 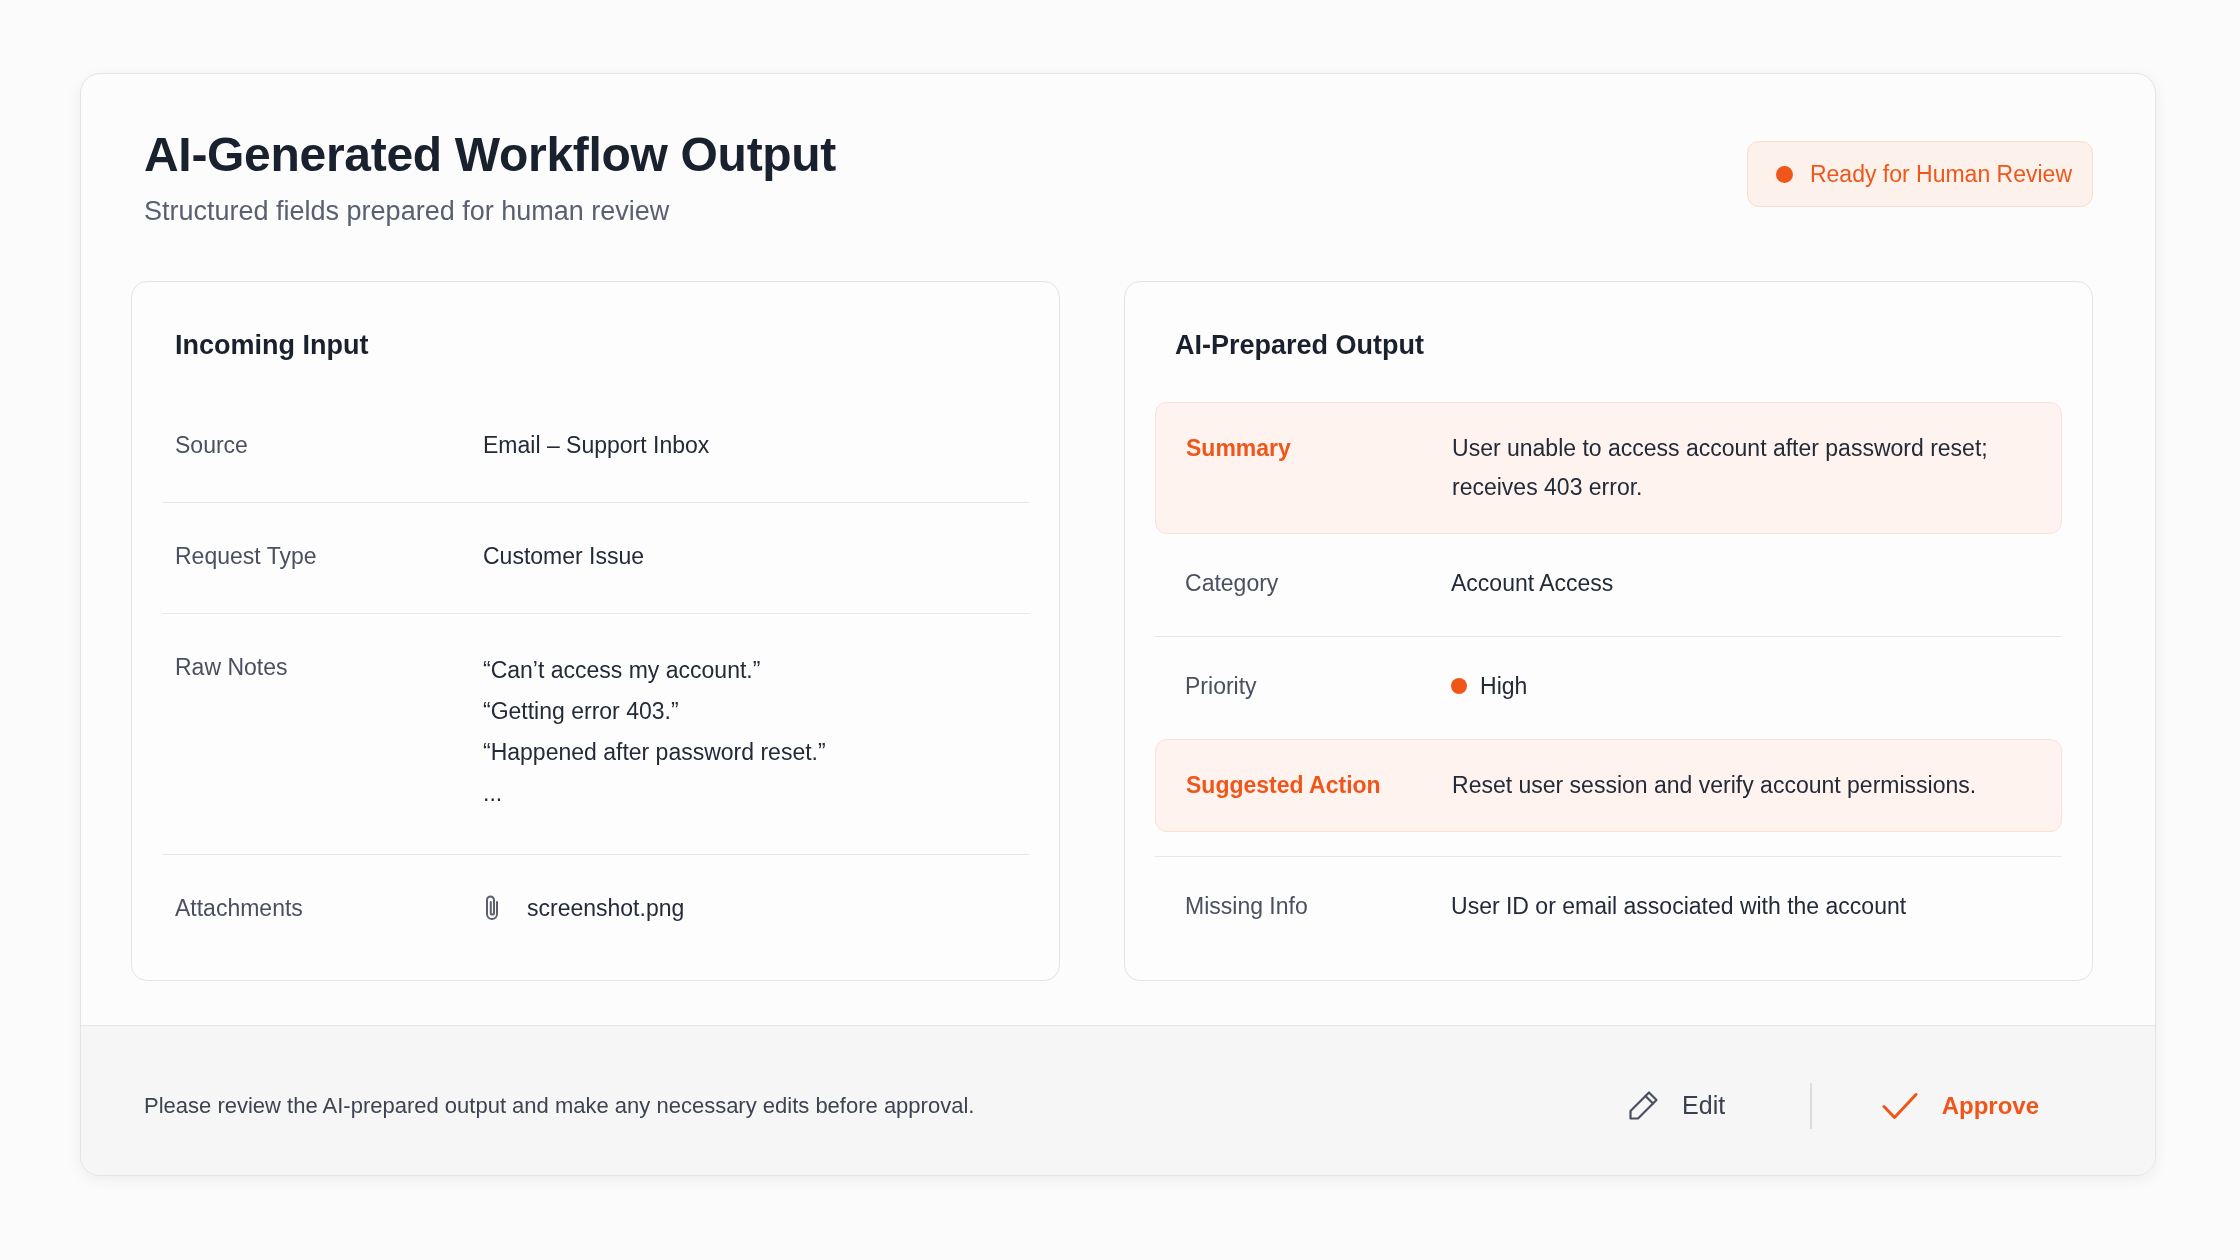 What do you see at coordinates (1239, 448) in the screenshot?
I see `field-label: Summary` at bounding box center [1239, 448].